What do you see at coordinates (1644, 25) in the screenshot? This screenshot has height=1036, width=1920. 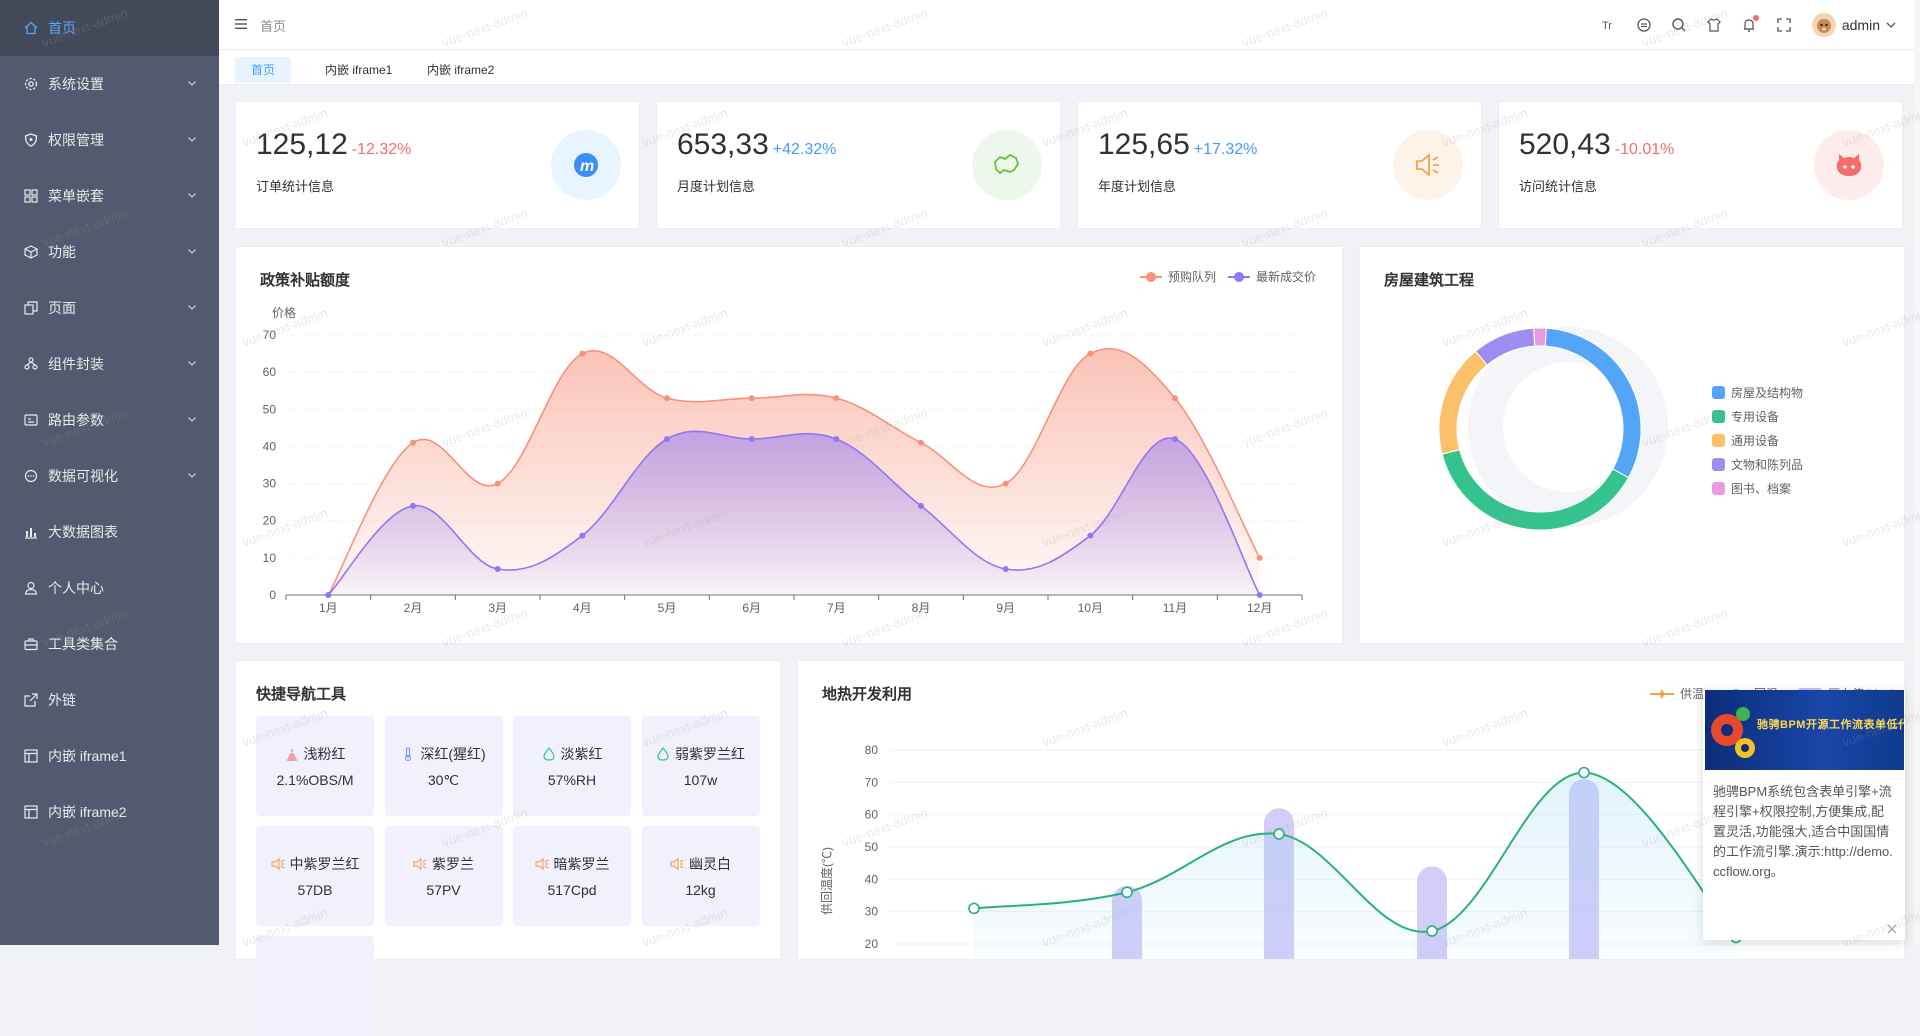 I see `palette-icon` at bounding box center [1644, 25].